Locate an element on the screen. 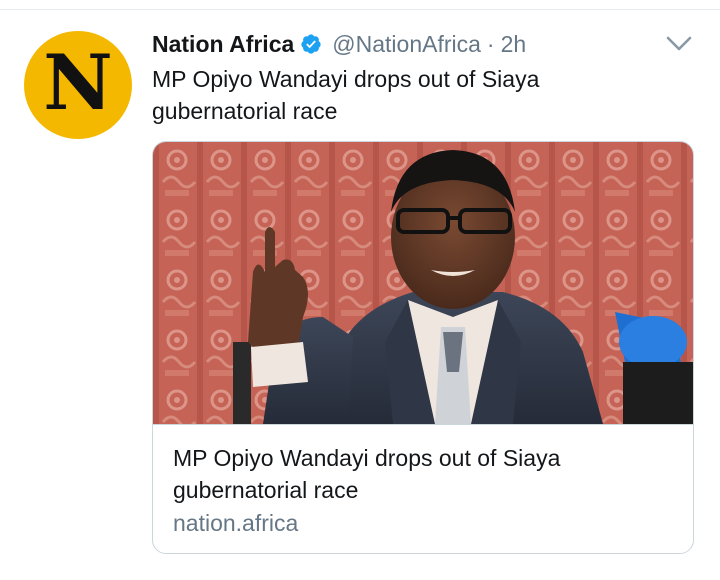 The height and width of the screenshot is (580, 720). card-domain: nation.africa is located at coordinates (235, 523).